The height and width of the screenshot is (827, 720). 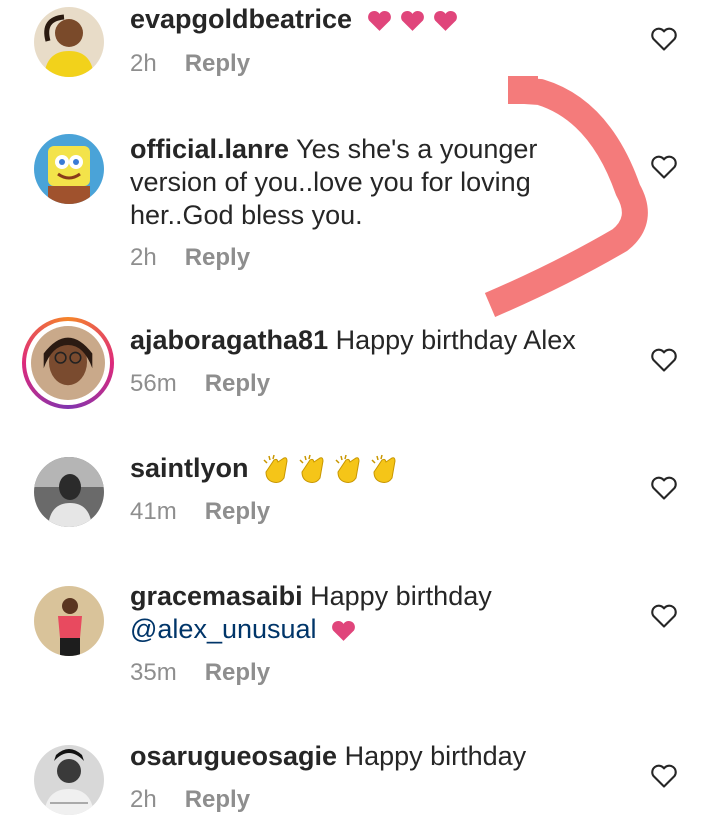 I want to click on mention-link: @alex_unusual, so click(x=223, y=629).